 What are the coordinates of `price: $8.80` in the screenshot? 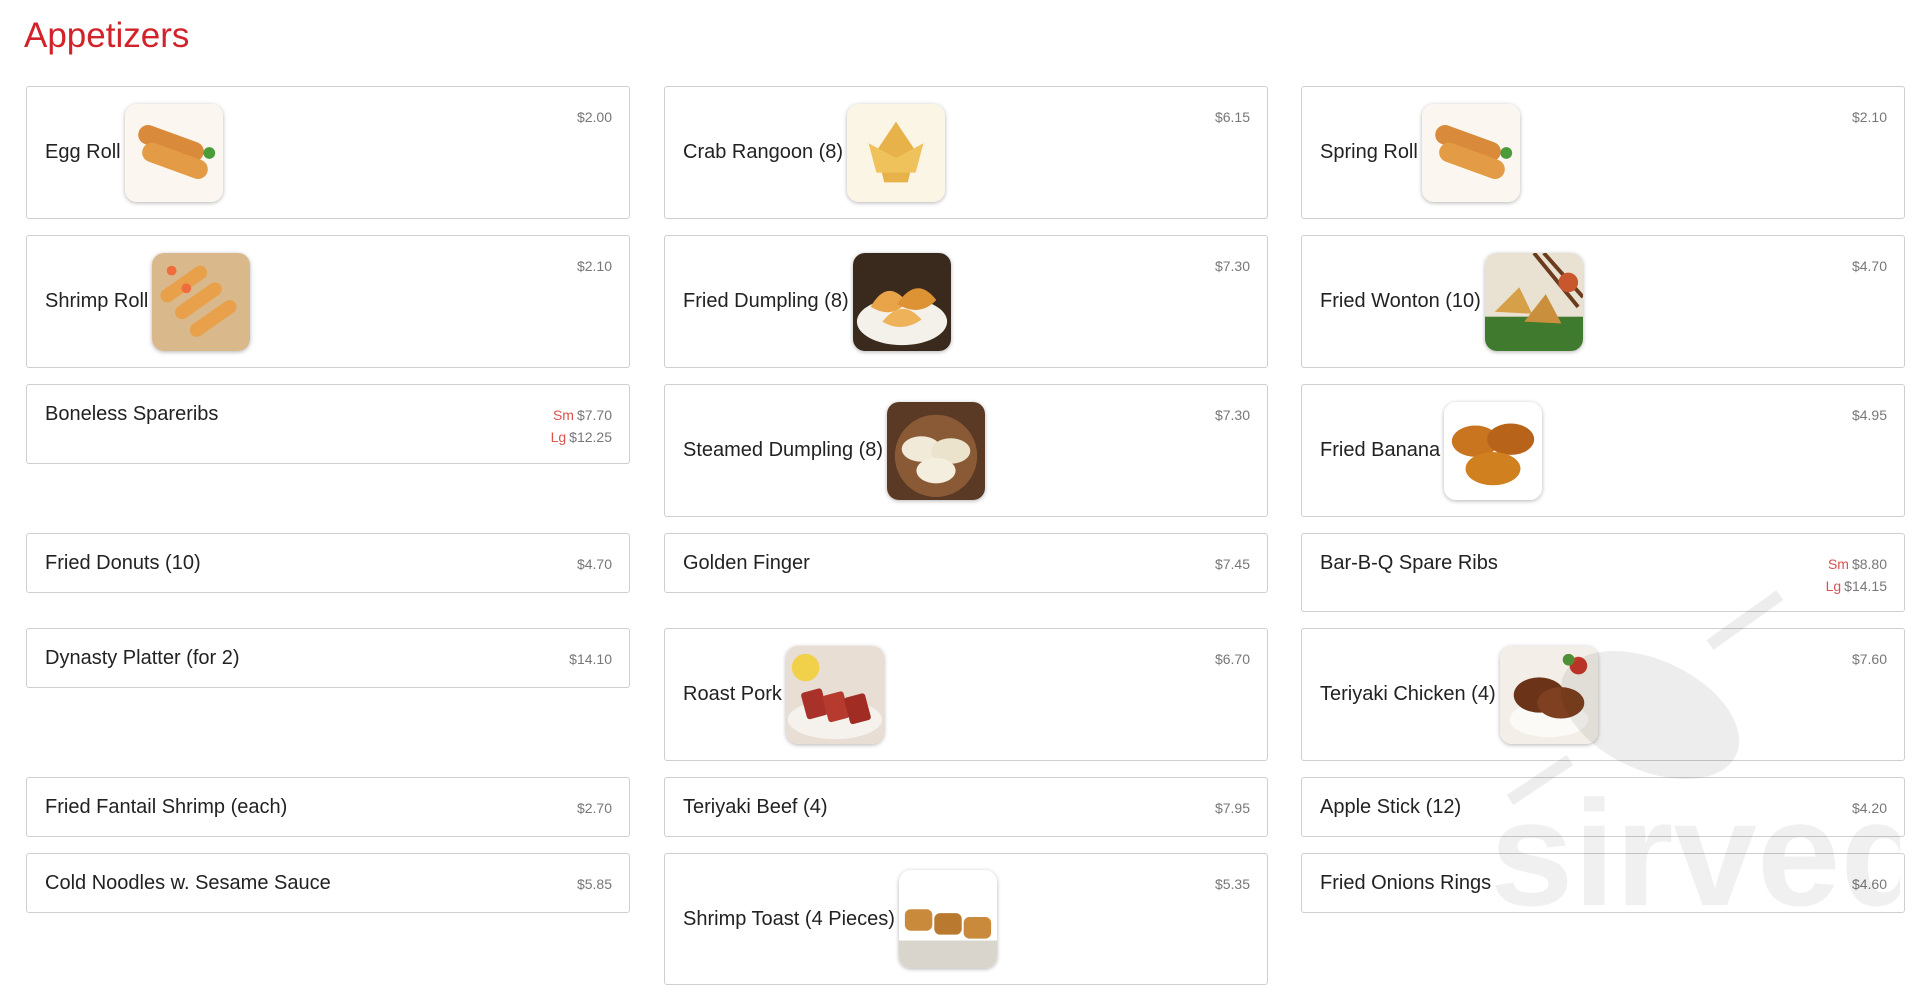 It's located at (1869, 564).